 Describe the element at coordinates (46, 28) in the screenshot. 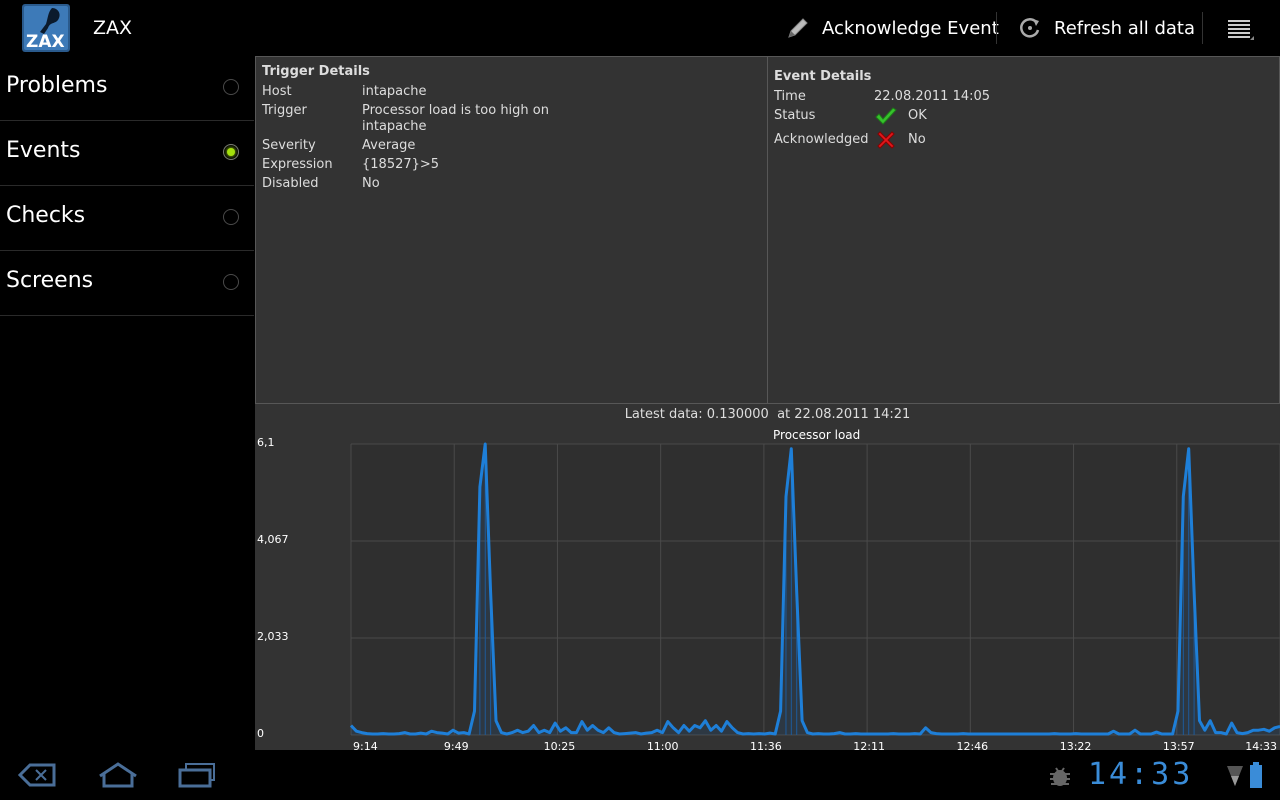

I see `app-logo: ZAX` at that location.